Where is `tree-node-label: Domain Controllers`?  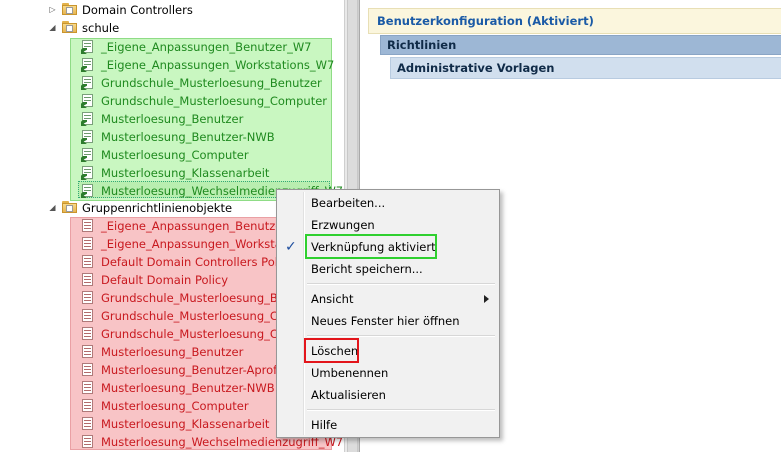
tree-node-label: Domain Controllers is located at coordinates (137, 10).